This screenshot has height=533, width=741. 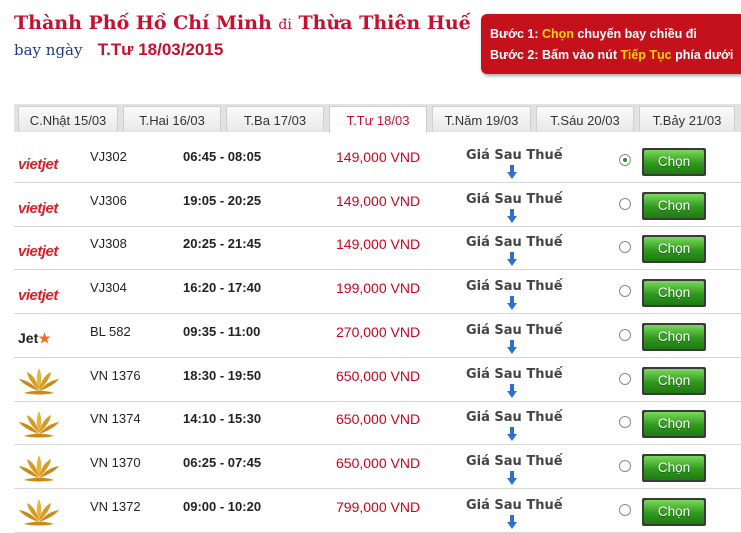 I want to click on step1-suffix: chuyến bay chiều đi, so click(x=635, y=34).